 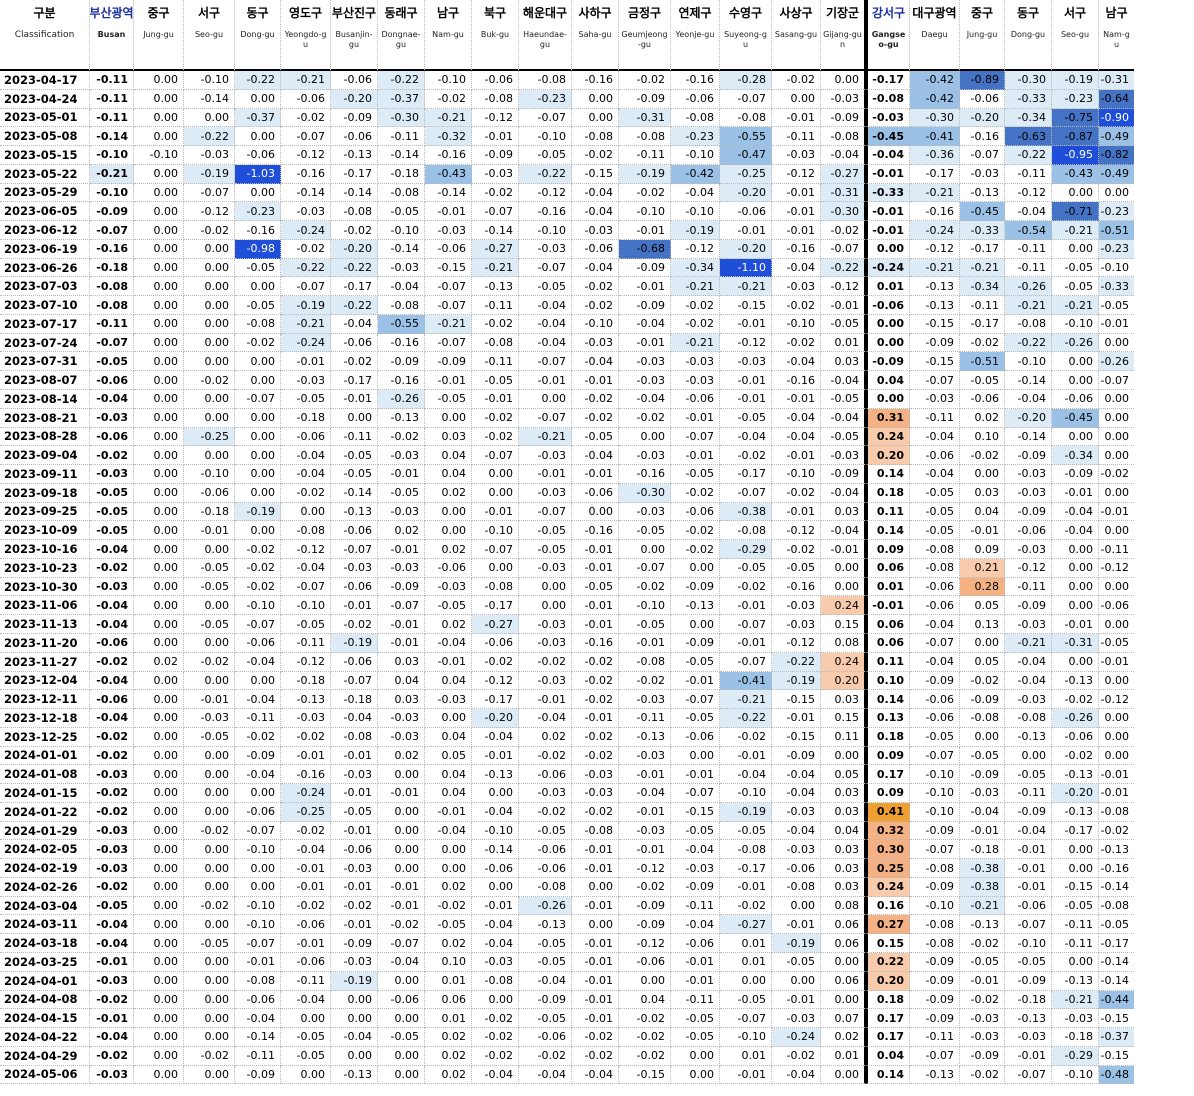 I want to click on district-value-cell: -0.48, so click(x=1116, y=1075).